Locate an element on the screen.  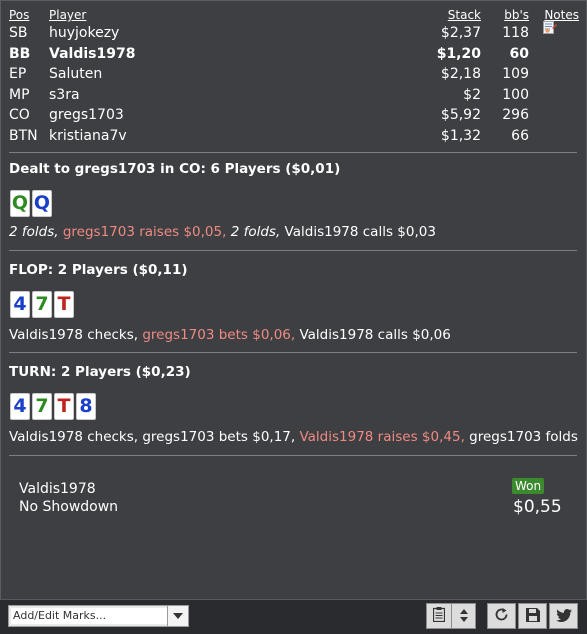
refresh-button is located at coordinates (501, 616).